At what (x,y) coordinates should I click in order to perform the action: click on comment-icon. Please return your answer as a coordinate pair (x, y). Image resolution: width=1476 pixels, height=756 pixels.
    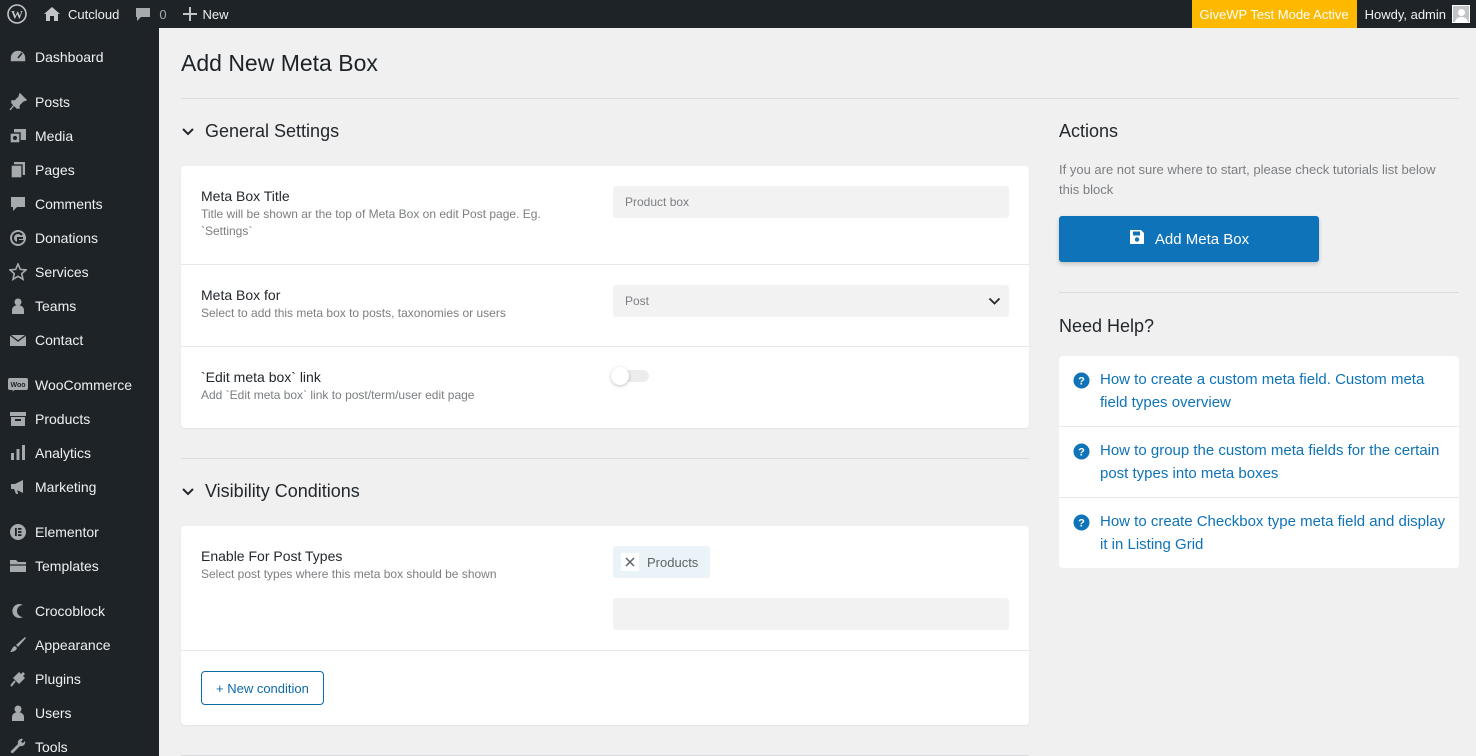
    Looking at the image, I should click on (17, 204).